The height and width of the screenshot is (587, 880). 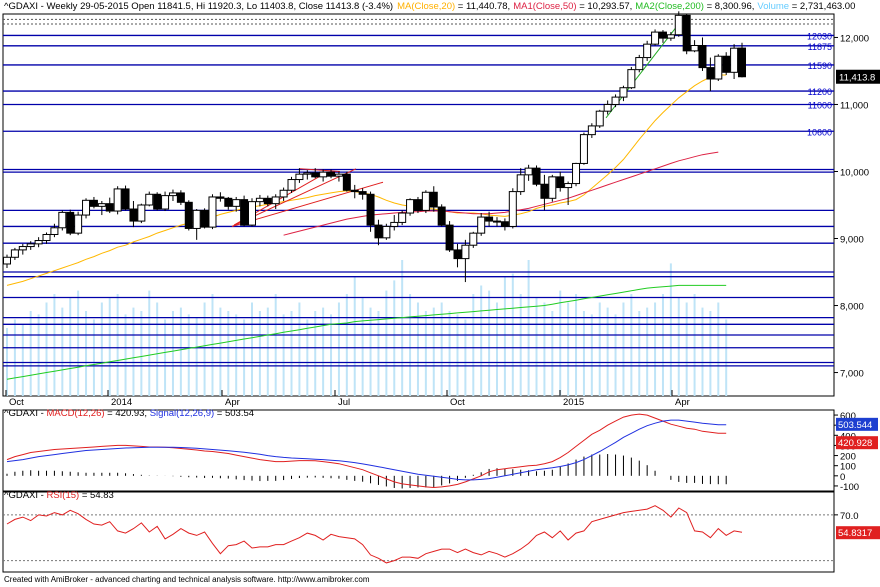 I want to click on rsi-value-text: 54.8317, so click(x=855, y=533).